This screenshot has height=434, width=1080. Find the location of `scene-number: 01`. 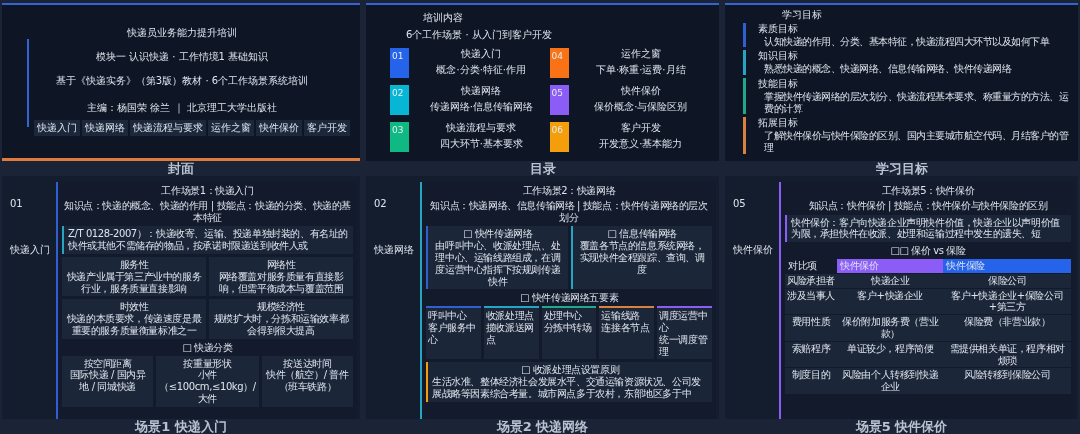

scene-number: 01 is located at coordinates (17, 204).